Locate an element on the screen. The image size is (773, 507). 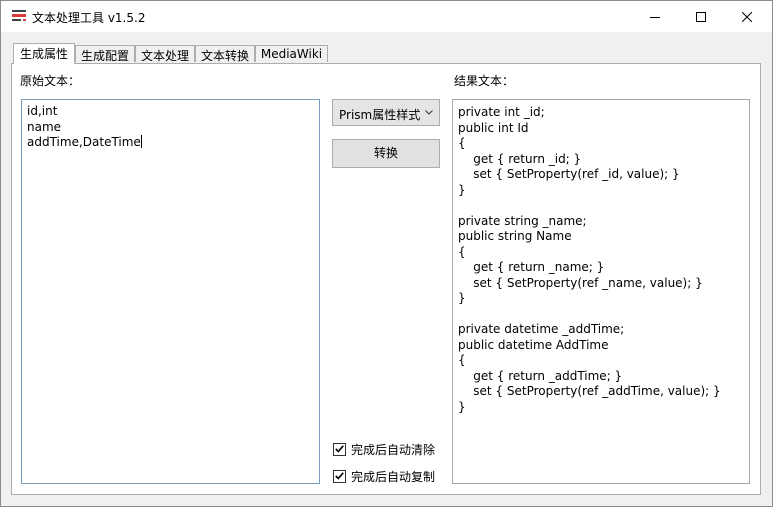
minimize-button is located at coordinates (655, 16).